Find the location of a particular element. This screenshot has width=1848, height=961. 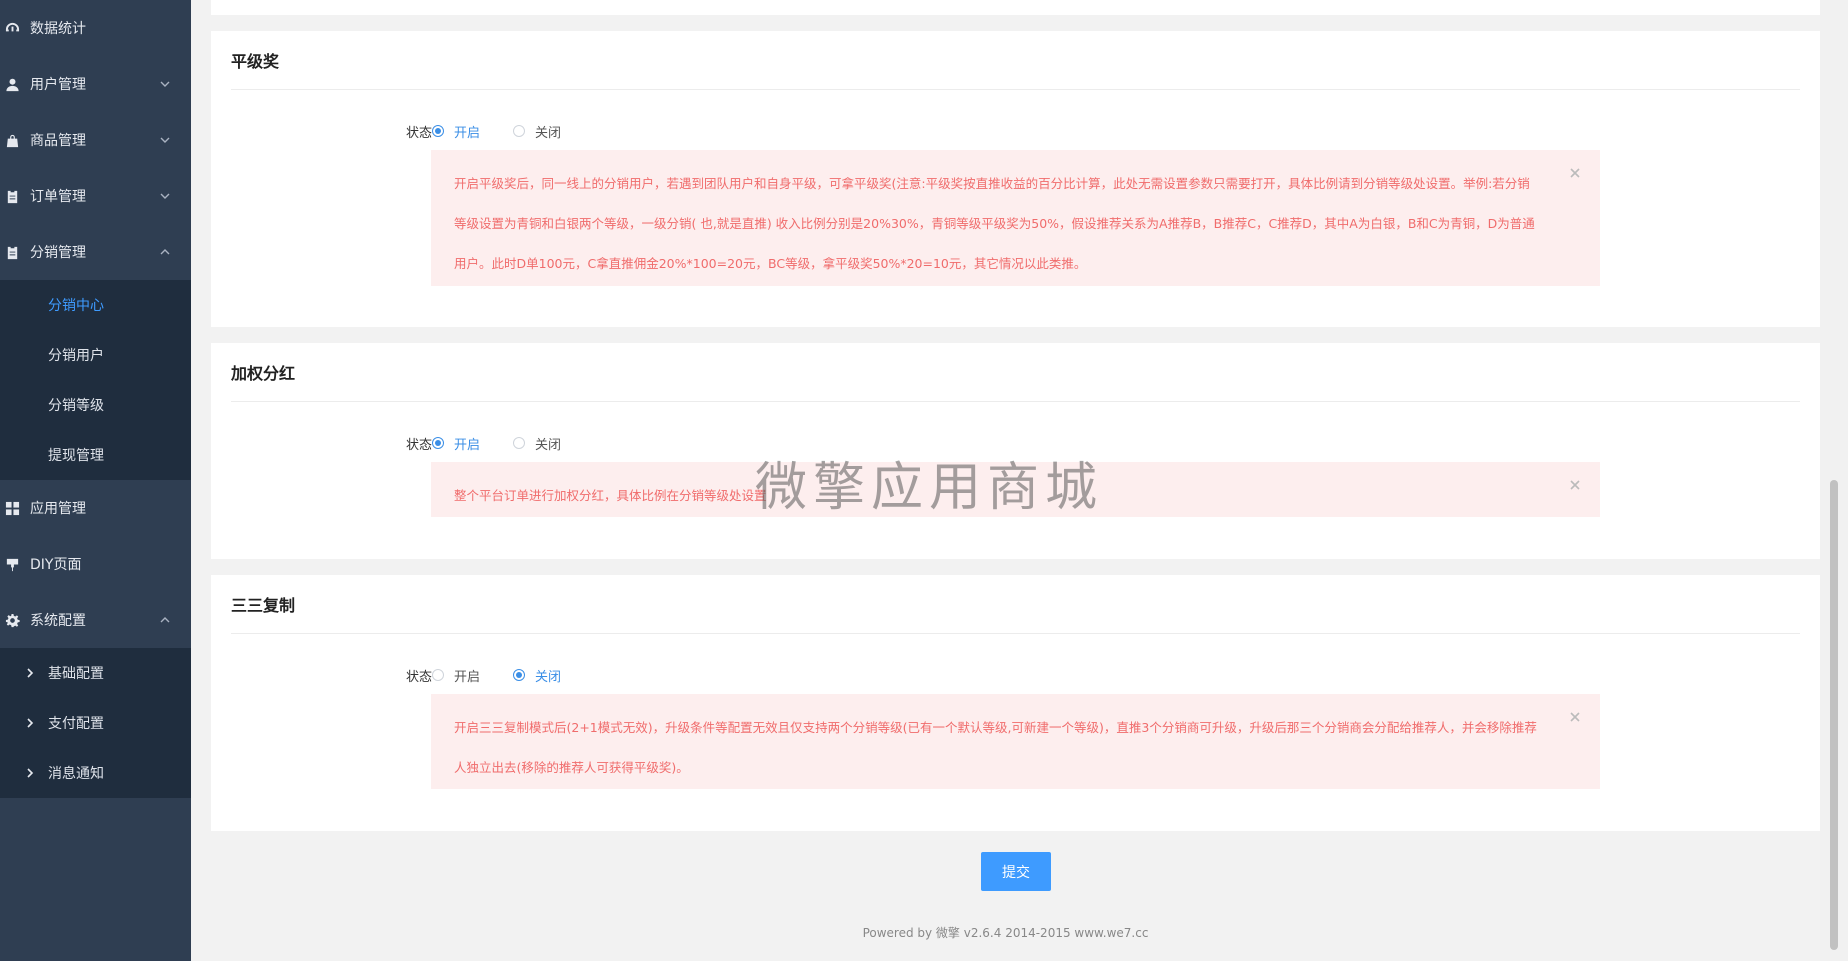

subitem-label: 分销用户 is located at coordinates (76, 356).